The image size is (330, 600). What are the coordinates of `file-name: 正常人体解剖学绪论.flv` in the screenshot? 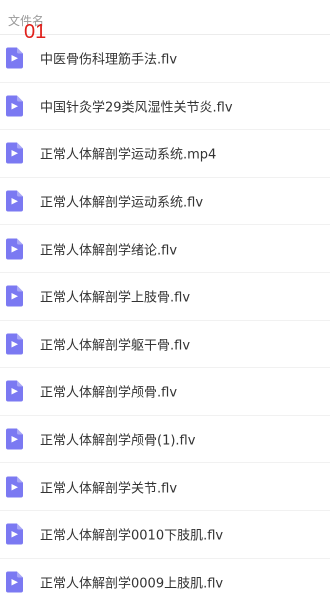 It's located at (109, 251).